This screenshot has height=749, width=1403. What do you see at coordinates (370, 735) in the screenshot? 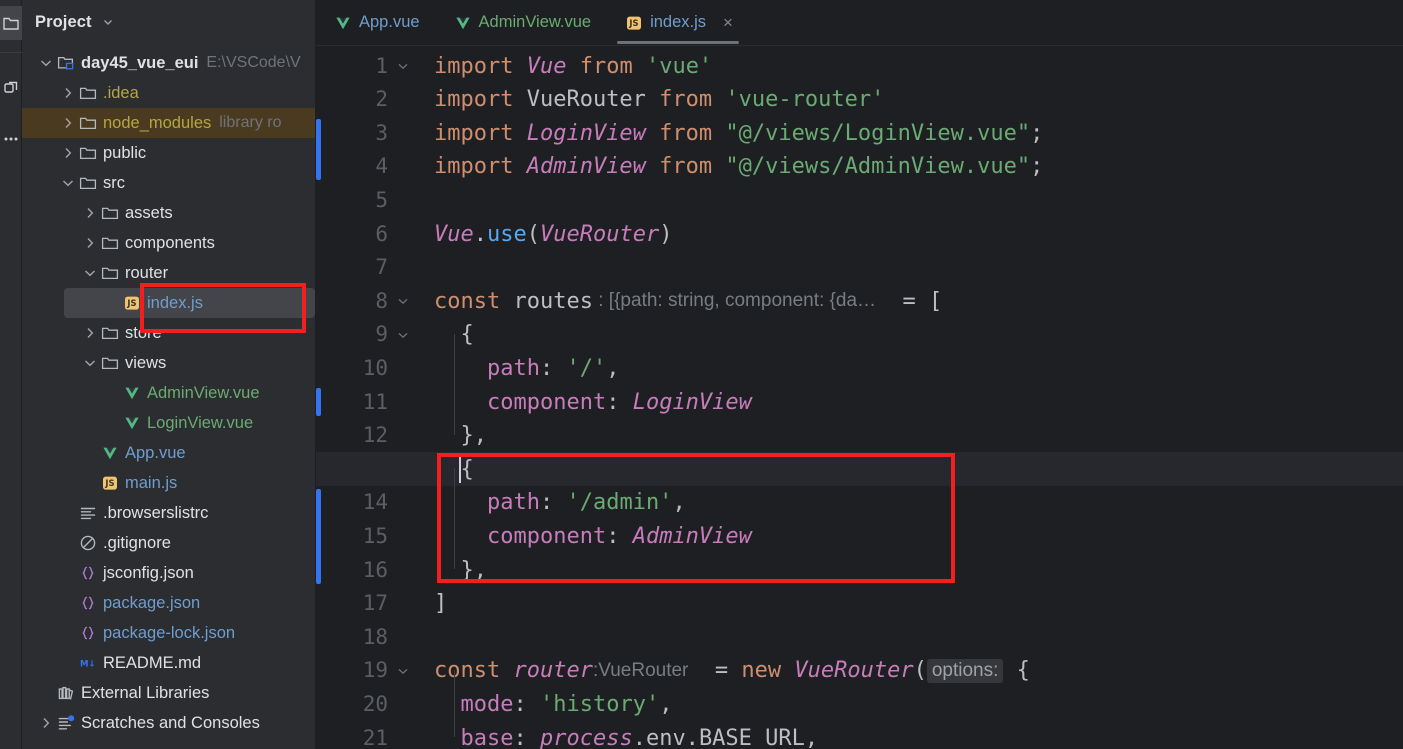
I see `gutter-line: 21` at bounding box center [370, 735].